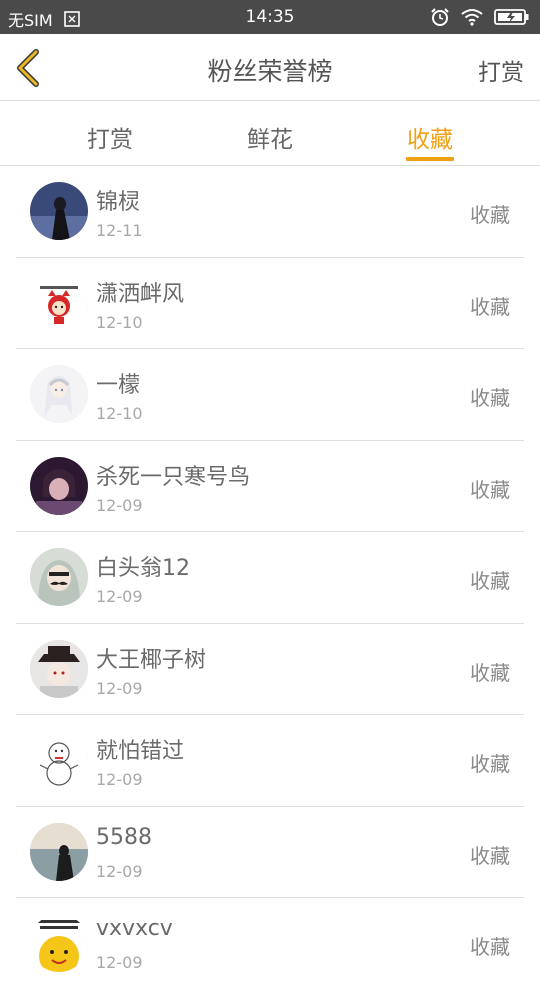 The image size is (540, 990). I want to click on status-right, so click(480, 17).